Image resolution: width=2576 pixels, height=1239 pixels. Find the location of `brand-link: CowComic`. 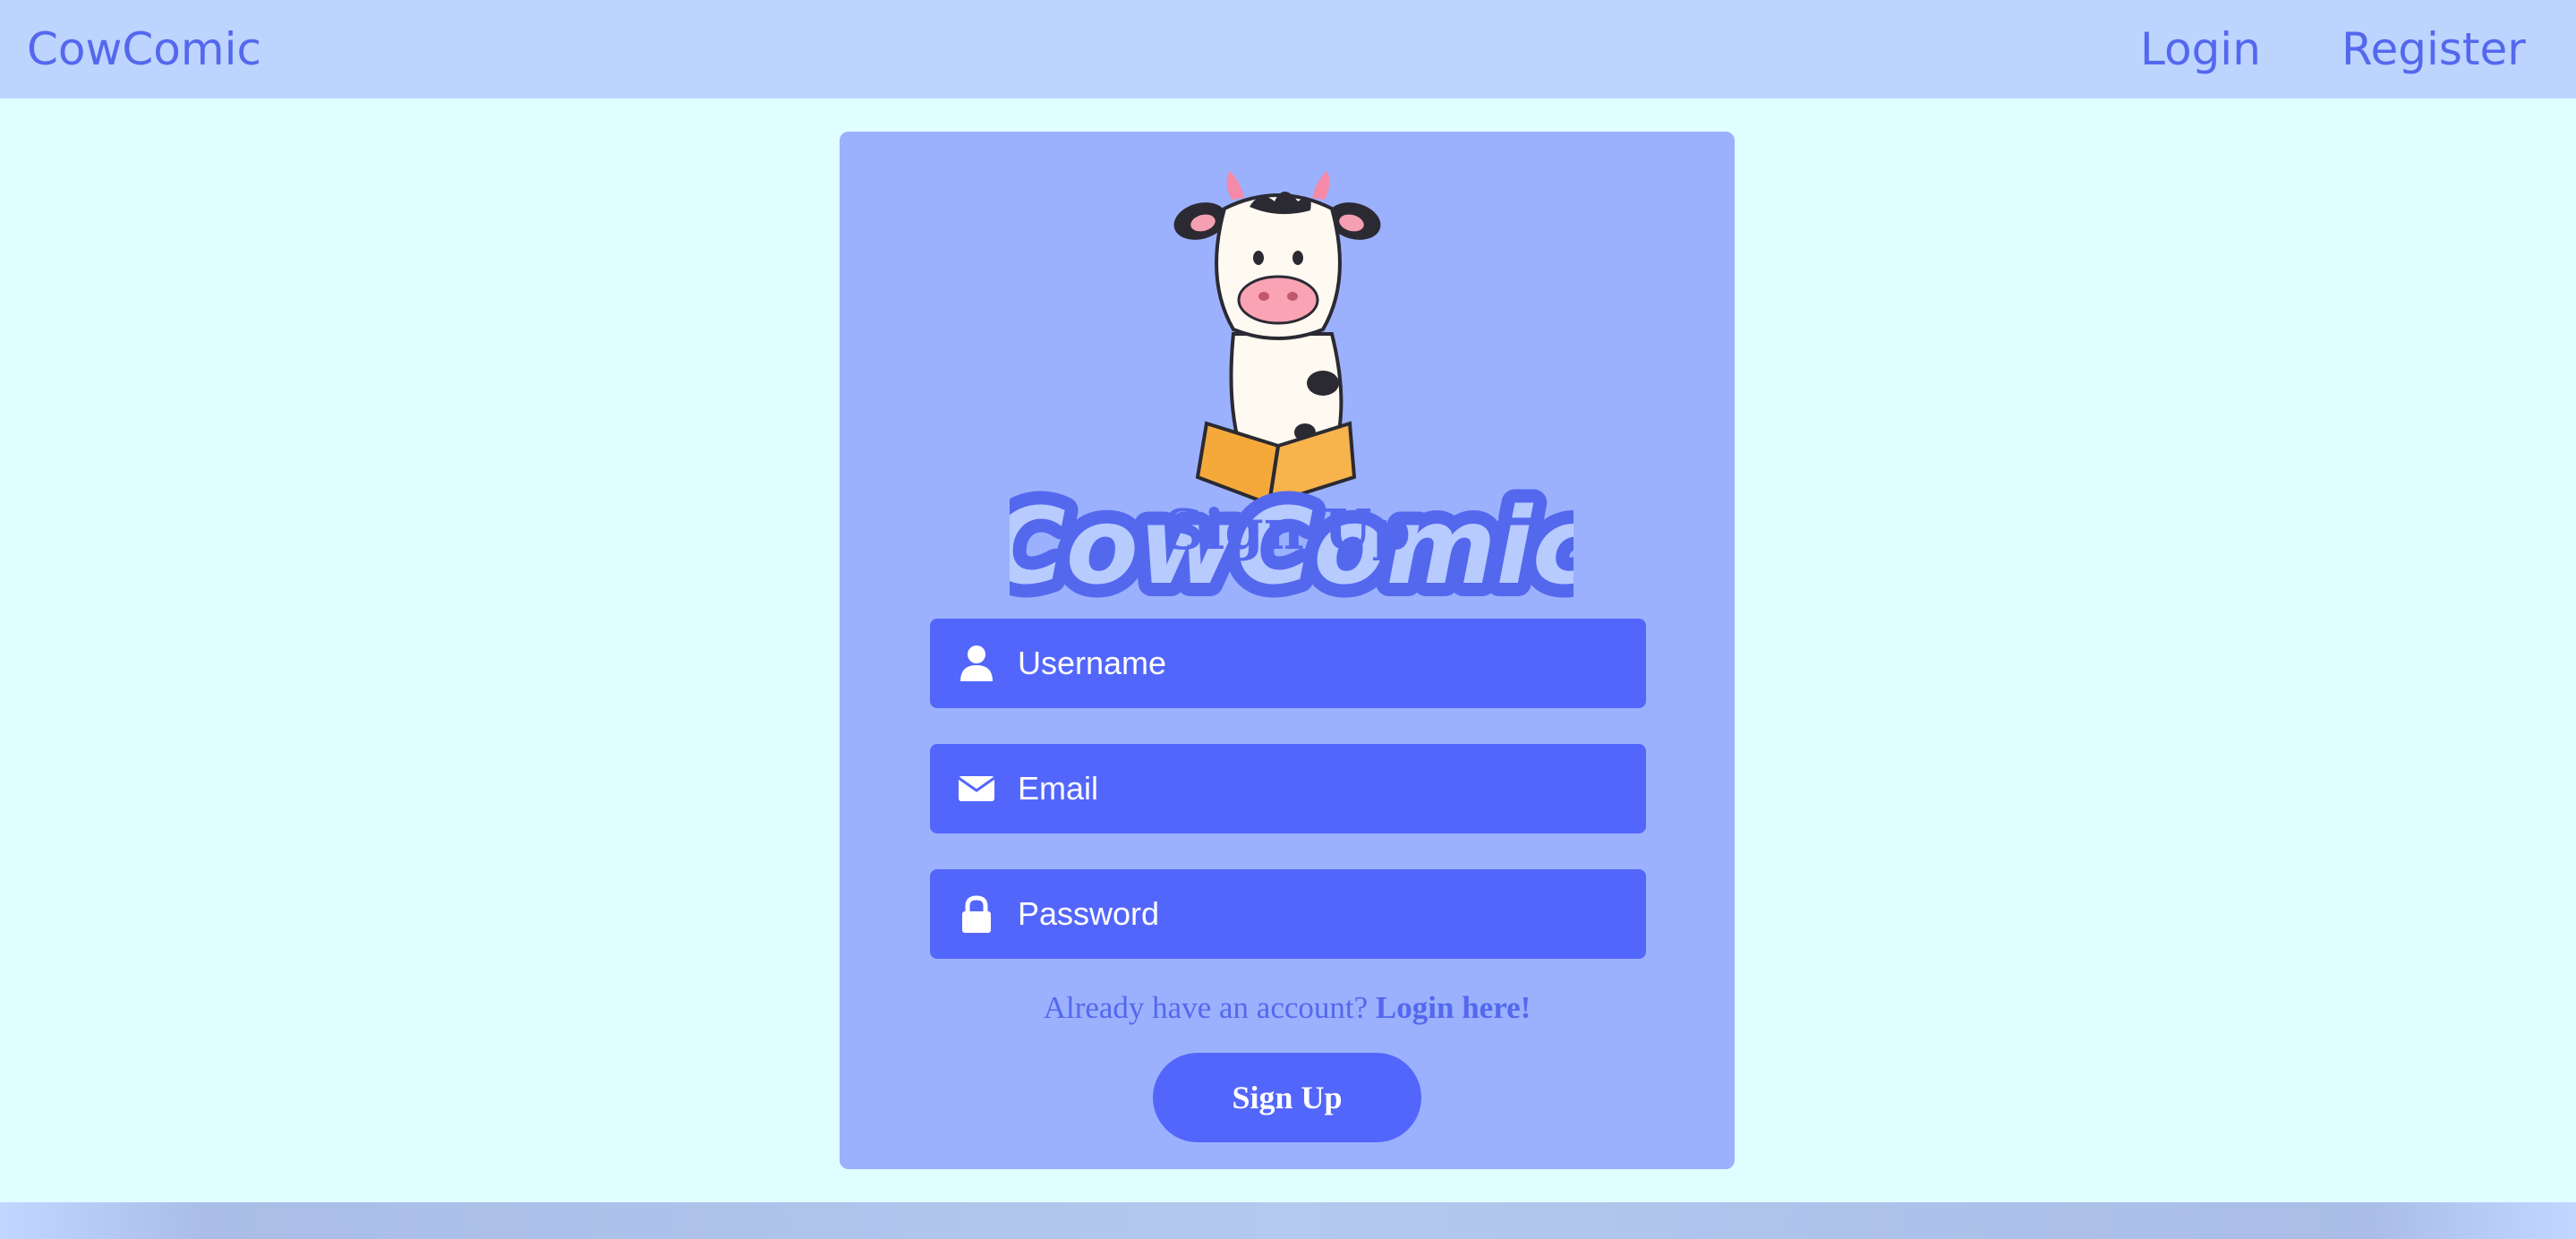

brand-link: CowComic is located at coordinates (144, 49).